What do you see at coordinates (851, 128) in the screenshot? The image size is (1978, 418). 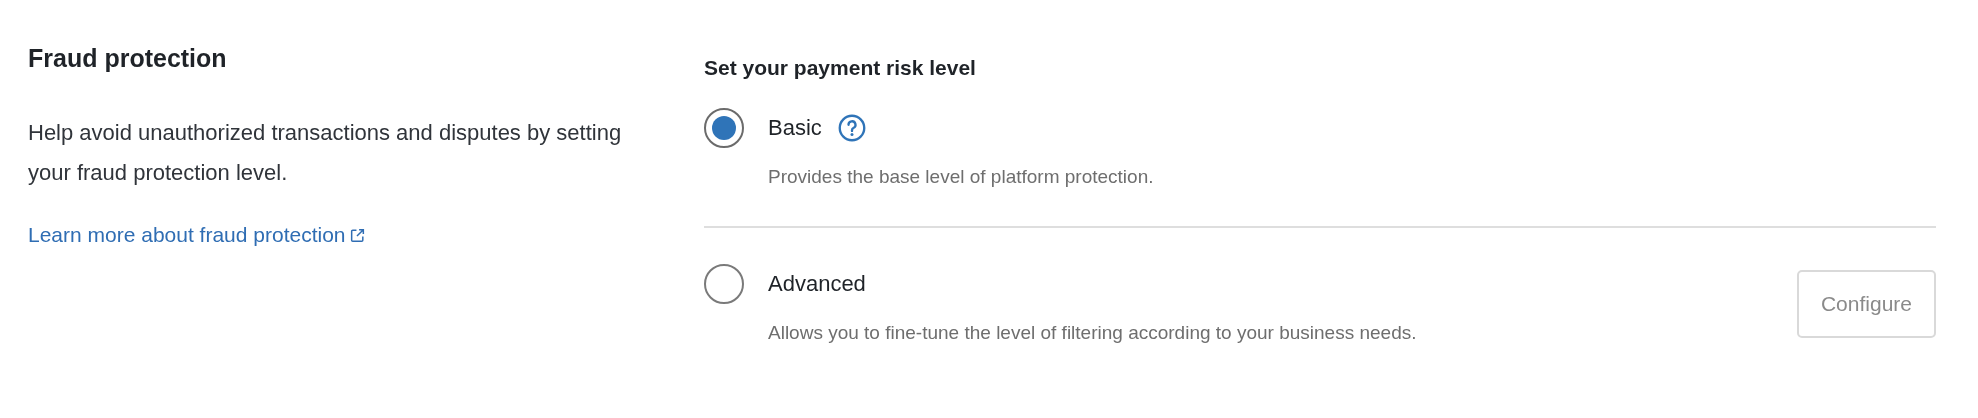 I see `help-icon` at bounding box center [851, 128].